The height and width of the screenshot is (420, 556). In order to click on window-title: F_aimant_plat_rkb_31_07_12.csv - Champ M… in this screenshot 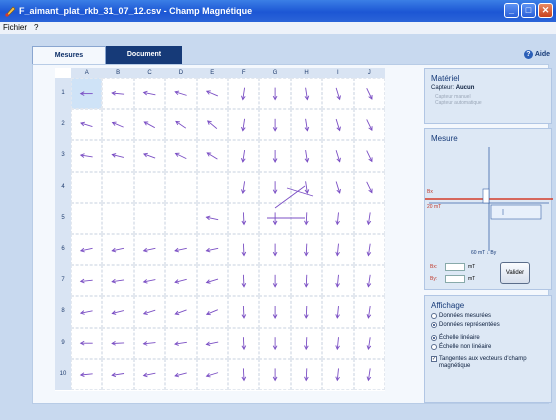, I will do `click(136, 11)`.